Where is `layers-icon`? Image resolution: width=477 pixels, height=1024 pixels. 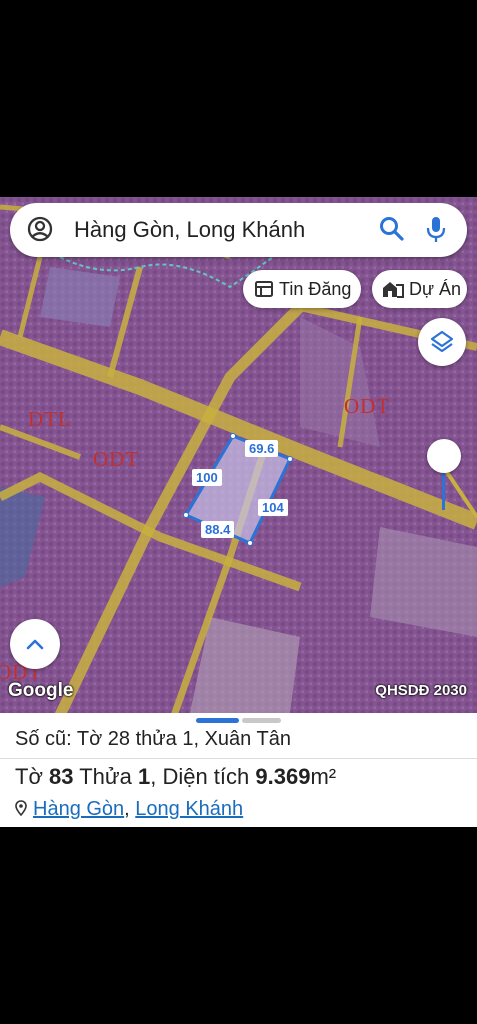
layers-icon is located at coordinates (442, 341).